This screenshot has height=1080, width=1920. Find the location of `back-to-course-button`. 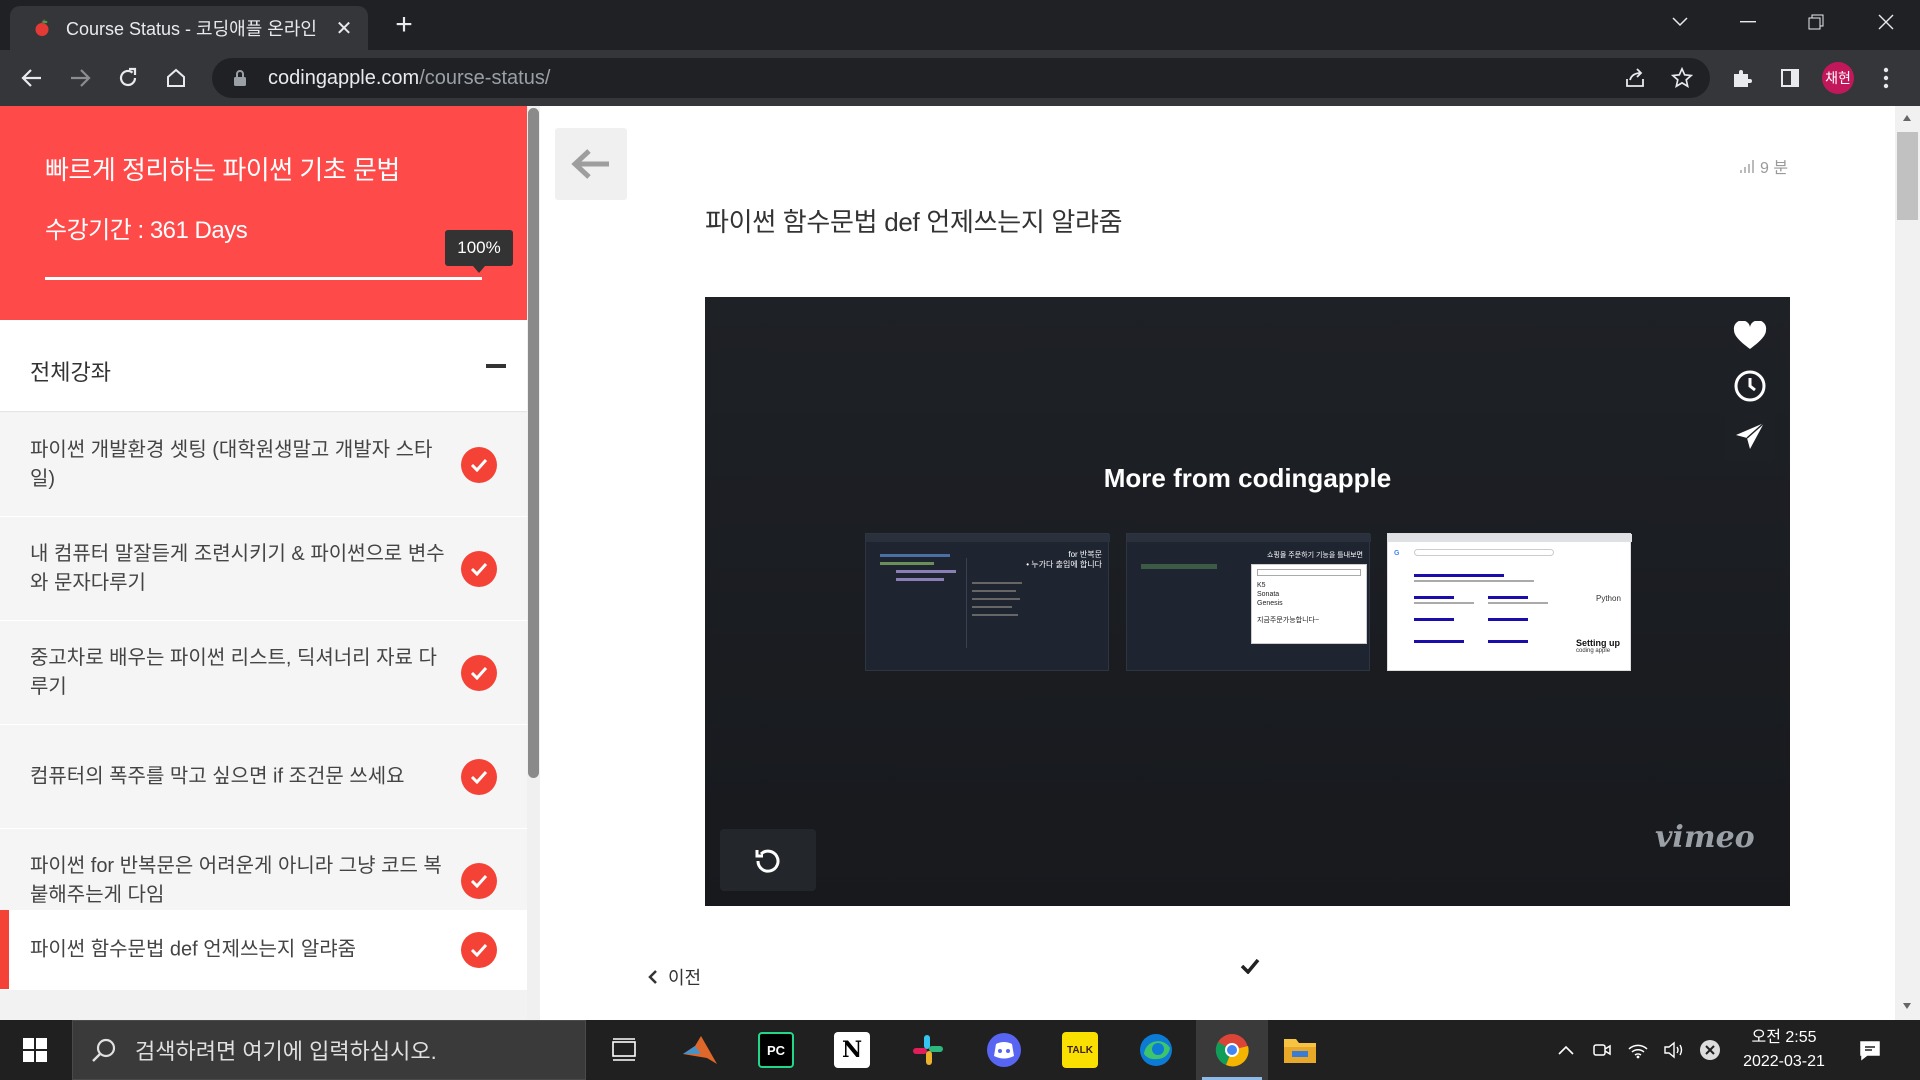

back-to-course-button is located at coordinates (591, 164).